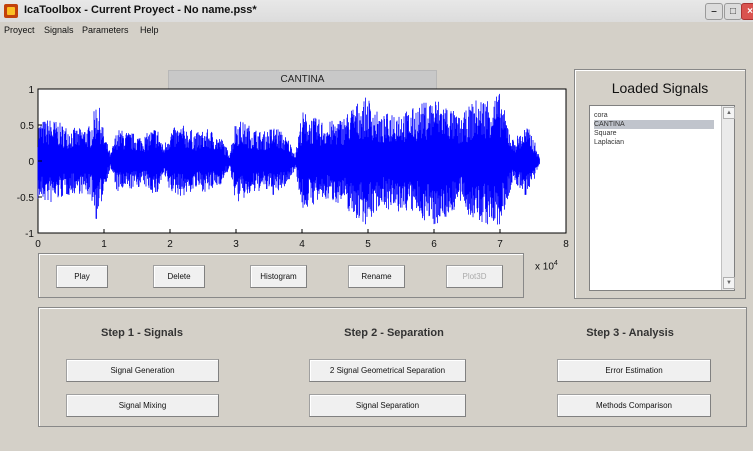 This screenshot has height=451, width=753. I want to click on exponent: 4, so click(555, 263).